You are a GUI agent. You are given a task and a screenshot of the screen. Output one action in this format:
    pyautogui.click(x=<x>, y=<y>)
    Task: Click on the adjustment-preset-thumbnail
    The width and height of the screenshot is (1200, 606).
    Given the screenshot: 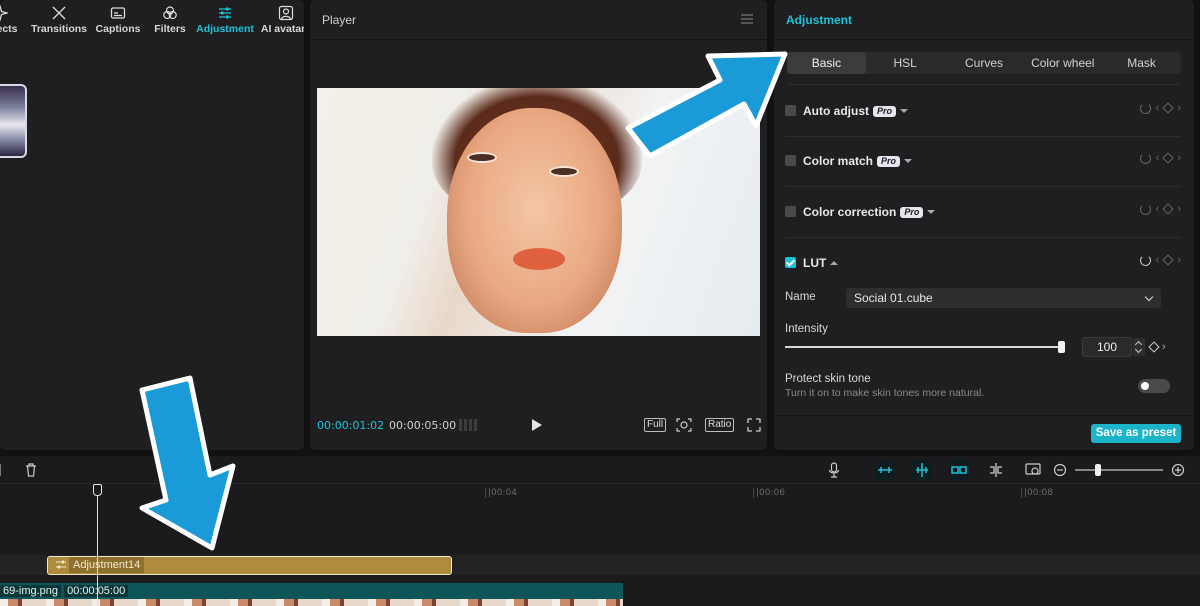 What is the action you would take?
    pyautogui.click(x=13, y=121)
    